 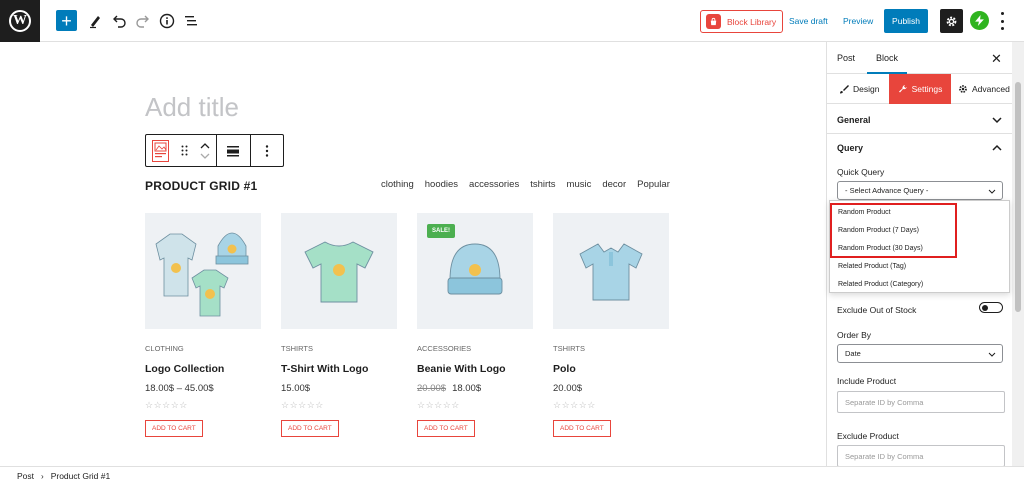 I want to click on quick-query-select: - Select Advance Query -, so click(x=920, y=190).